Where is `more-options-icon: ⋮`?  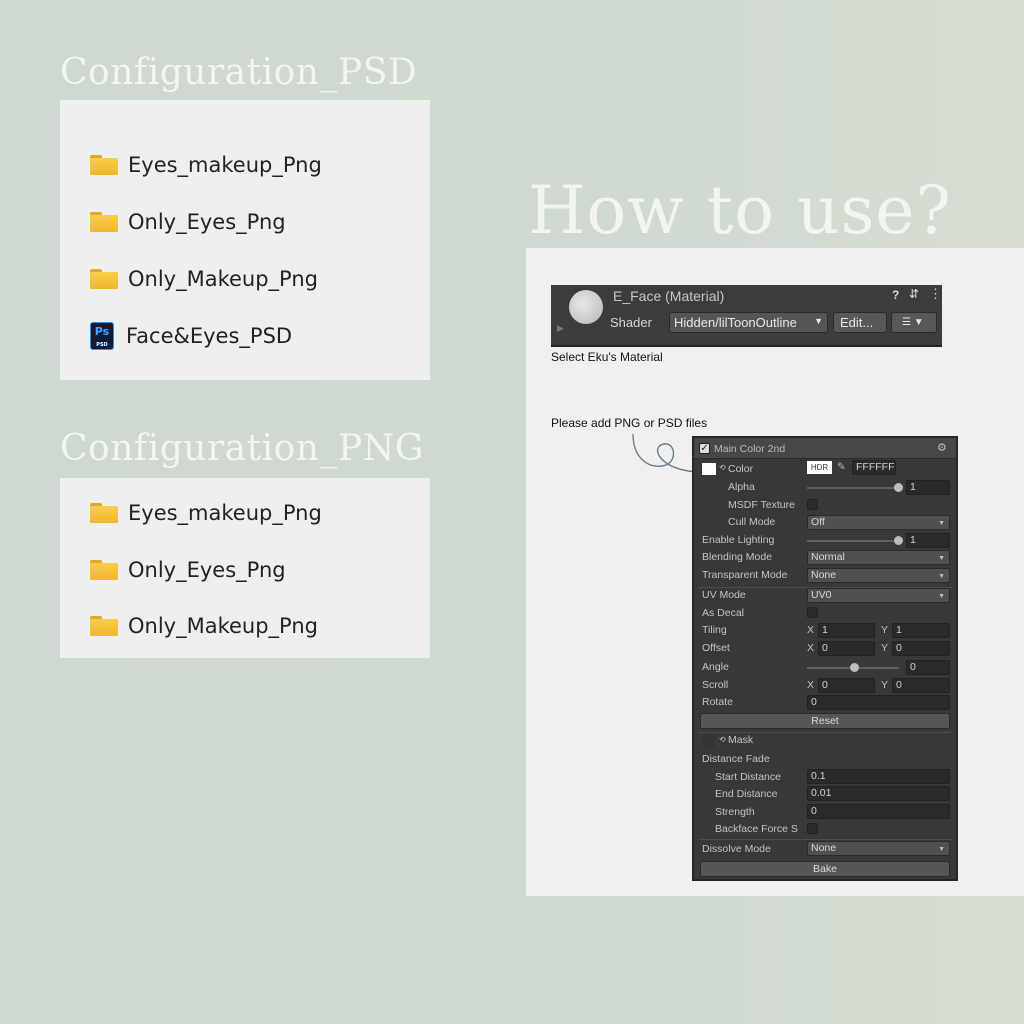 more-options-icon: ⋮ is located at coordinates (935, 294).